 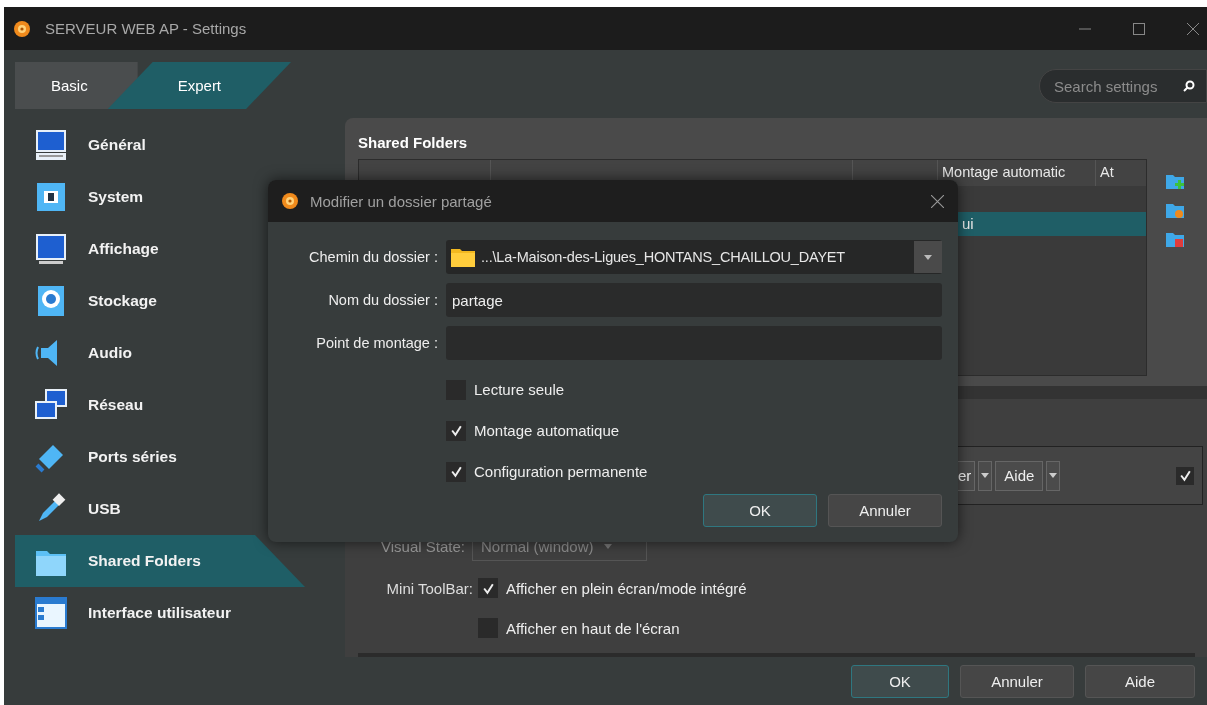 I want to click on checkbox-label: Afficher en plein écran/mode intégré, so click(x=626, y=588).